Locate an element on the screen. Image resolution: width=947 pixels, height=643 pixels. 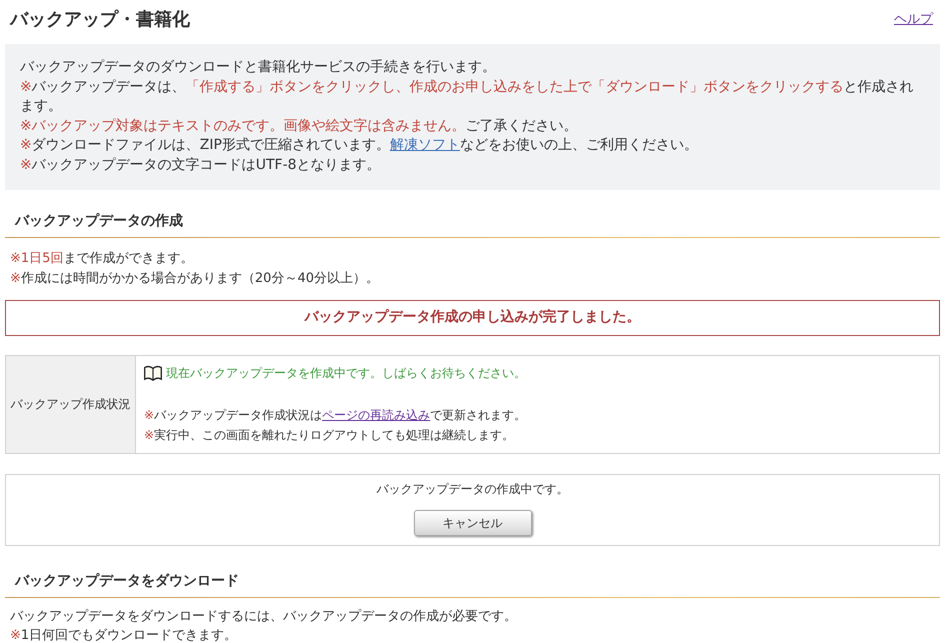
book-icon is located at coordinates (153, 372).